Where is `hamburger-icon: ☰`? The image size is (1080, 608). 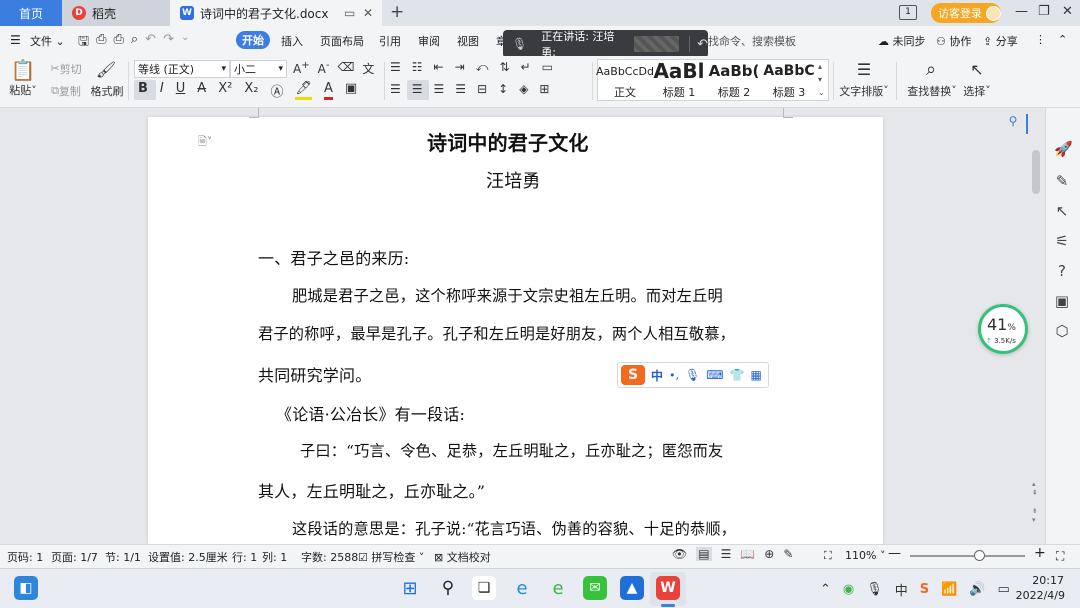 hamburger-icon: ☰ is located at coordinates (15, 40).